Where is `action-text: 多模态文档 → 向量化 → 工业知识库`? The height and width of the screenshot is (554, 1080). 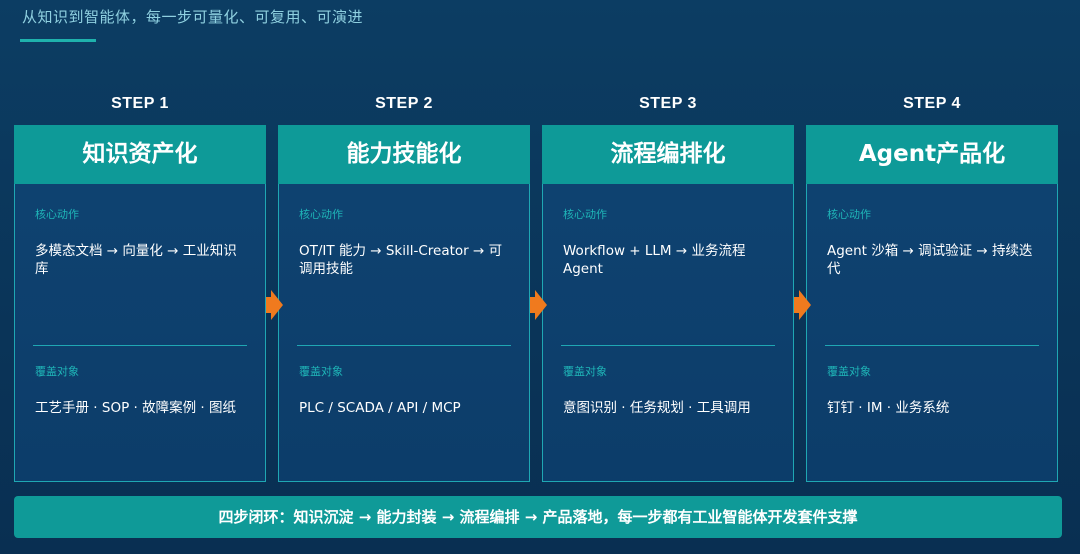 action-text: 多模态文档 → 向量化 → 工业知识库 is located at coordinates (136, 260).